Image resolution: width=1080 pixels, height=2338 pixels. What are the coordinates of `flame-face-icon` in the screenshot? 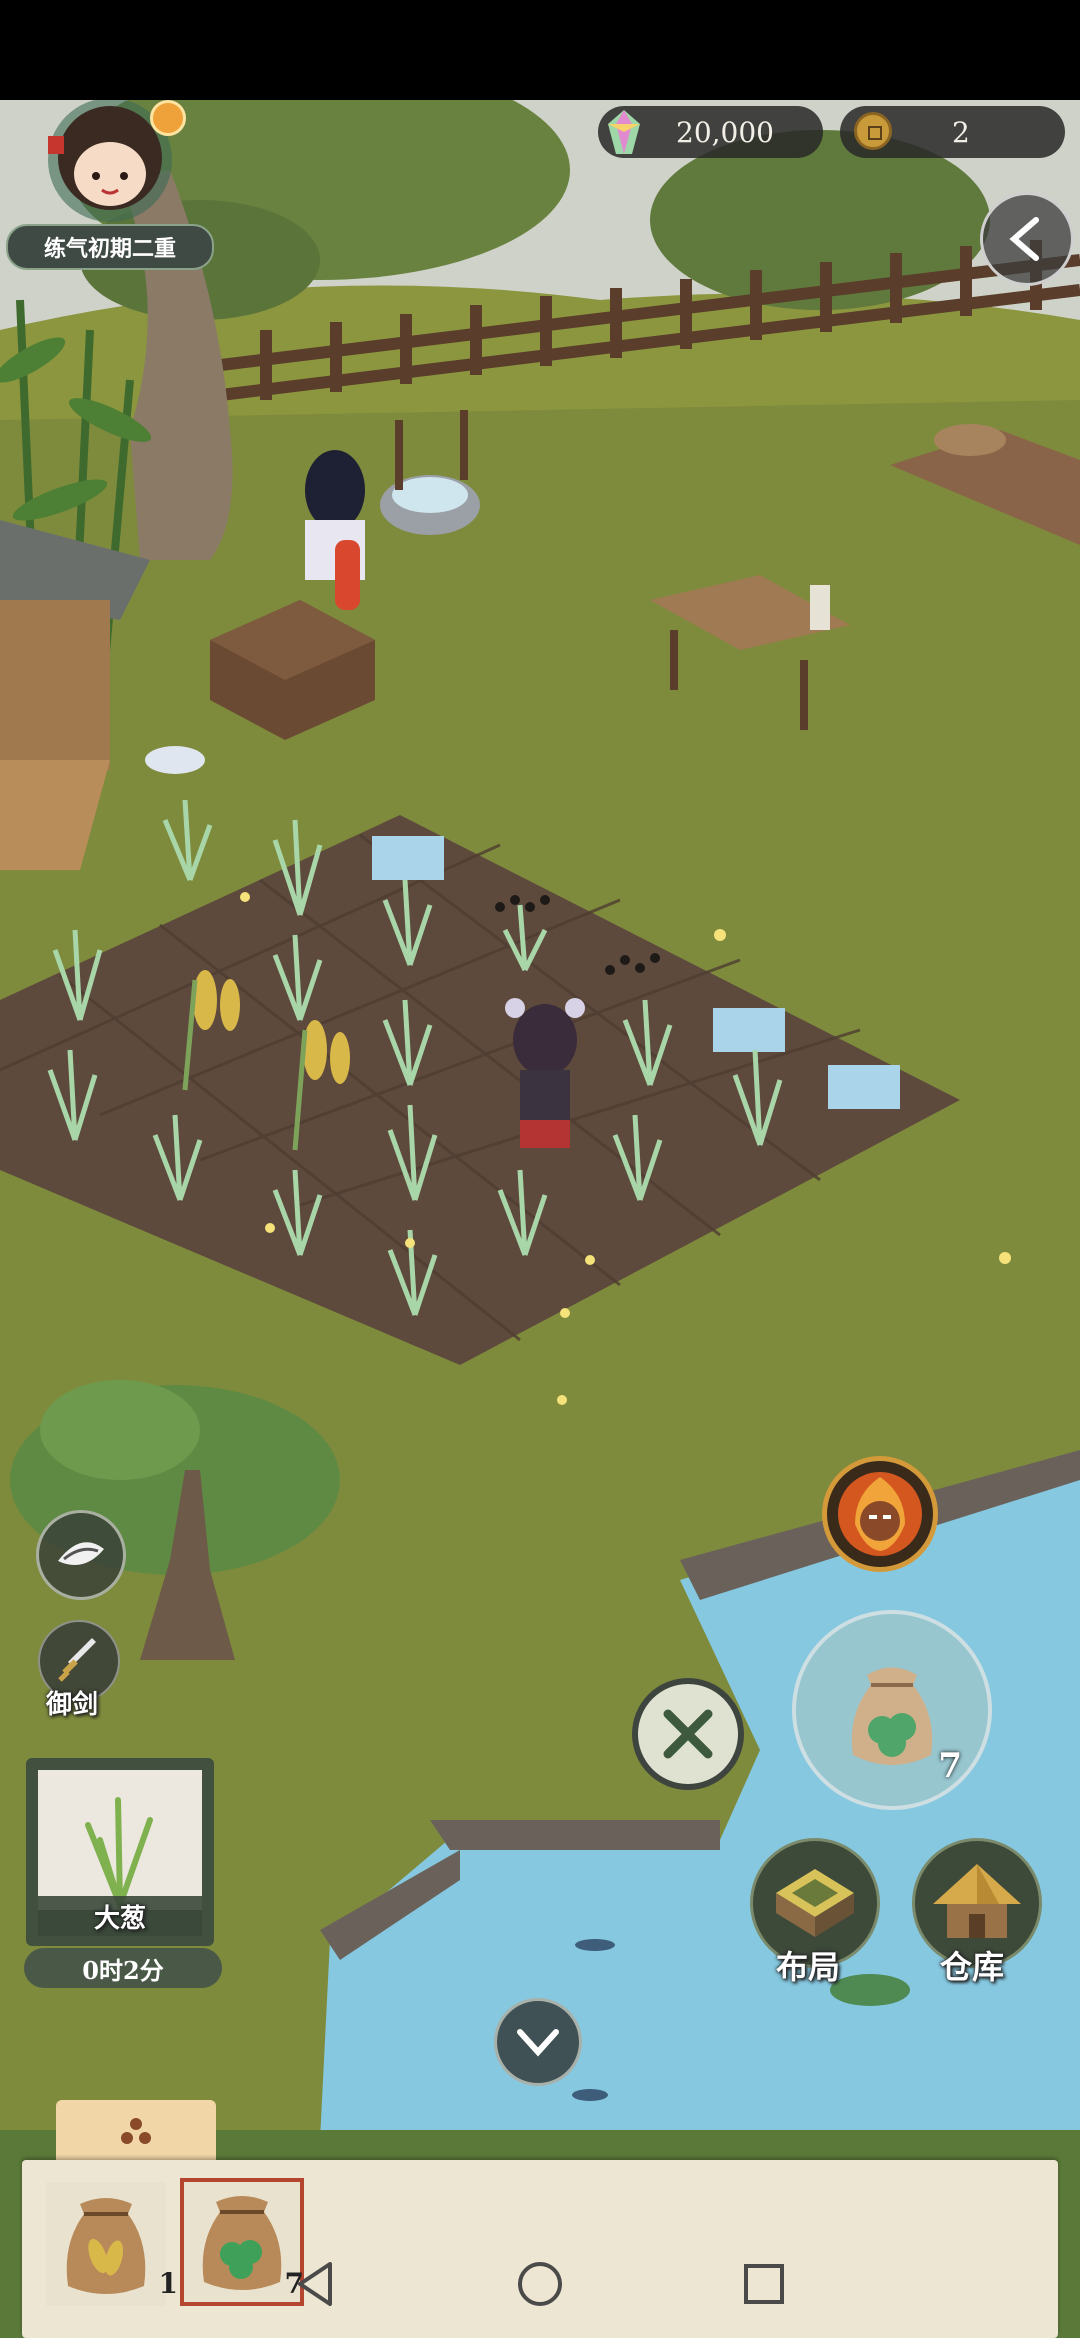 It's located at (880, 1514).